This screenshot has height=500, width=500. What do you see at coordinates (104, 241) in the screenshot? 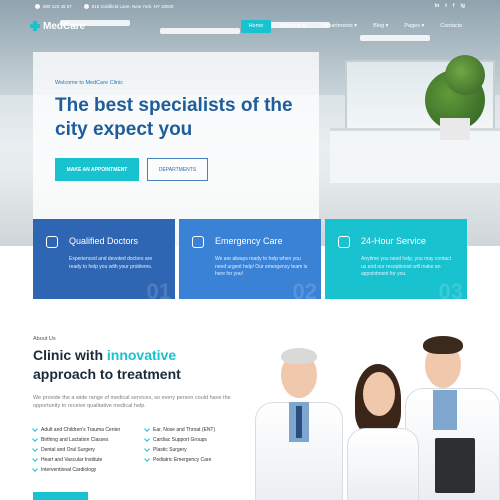
I see `card-title: Qualified Doctors` at bounding box center [104, 241].